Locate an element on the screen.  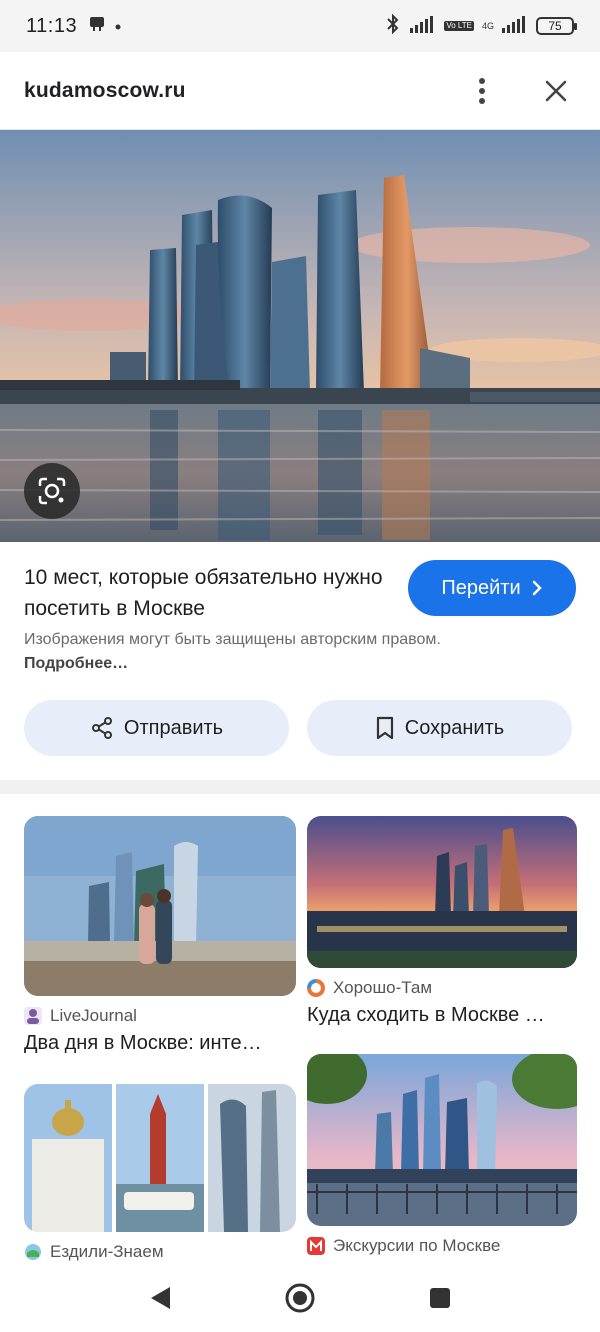
related-source: Ездили-Знаем is located at coordinates (107, 1251).